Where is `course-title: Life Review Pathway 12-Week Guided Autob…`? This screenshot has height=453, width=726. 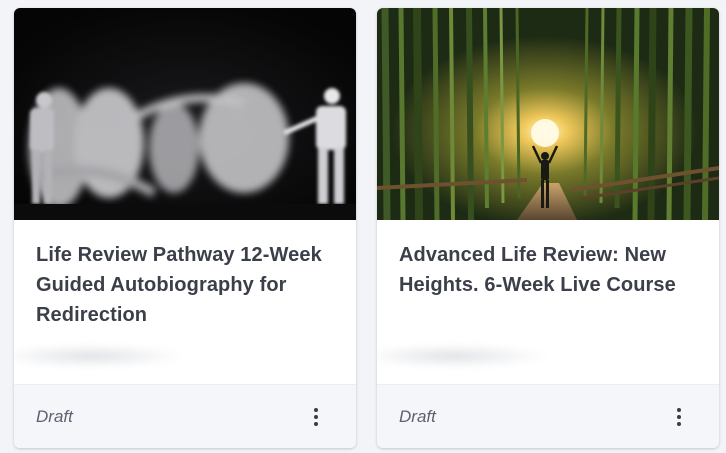 course-title: Life Review Pathway 12-Week Guided Autob… is located at coordinates (187, 285).